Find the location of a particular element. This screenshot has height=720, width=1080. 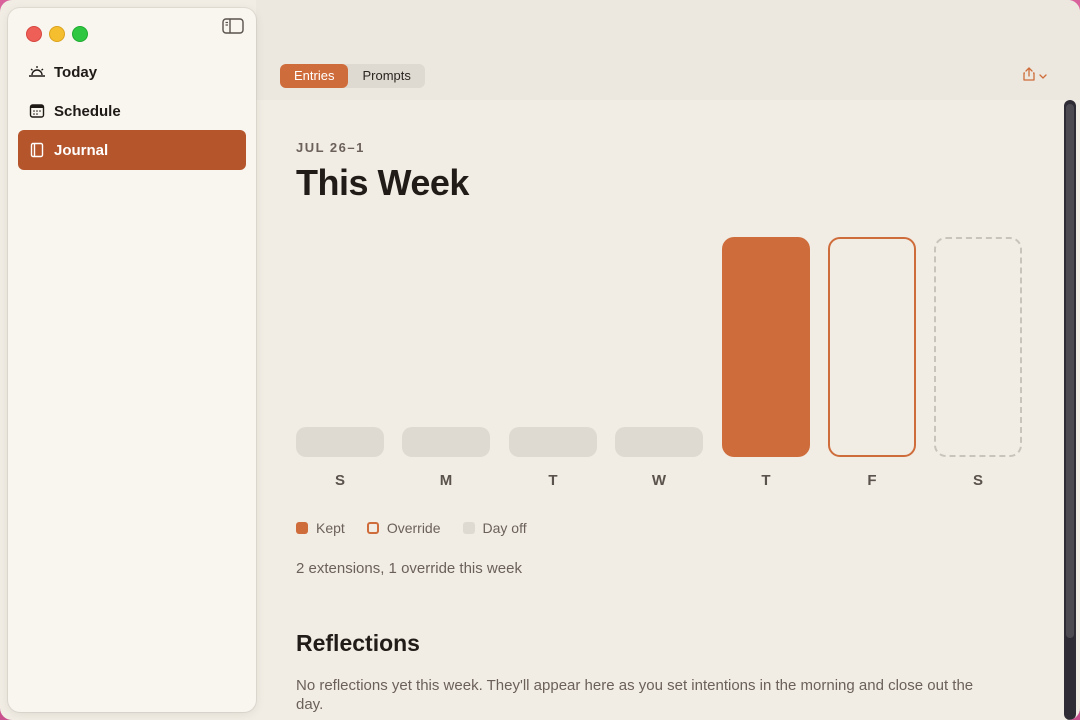

book-icon is located at coordinates (37, 150).